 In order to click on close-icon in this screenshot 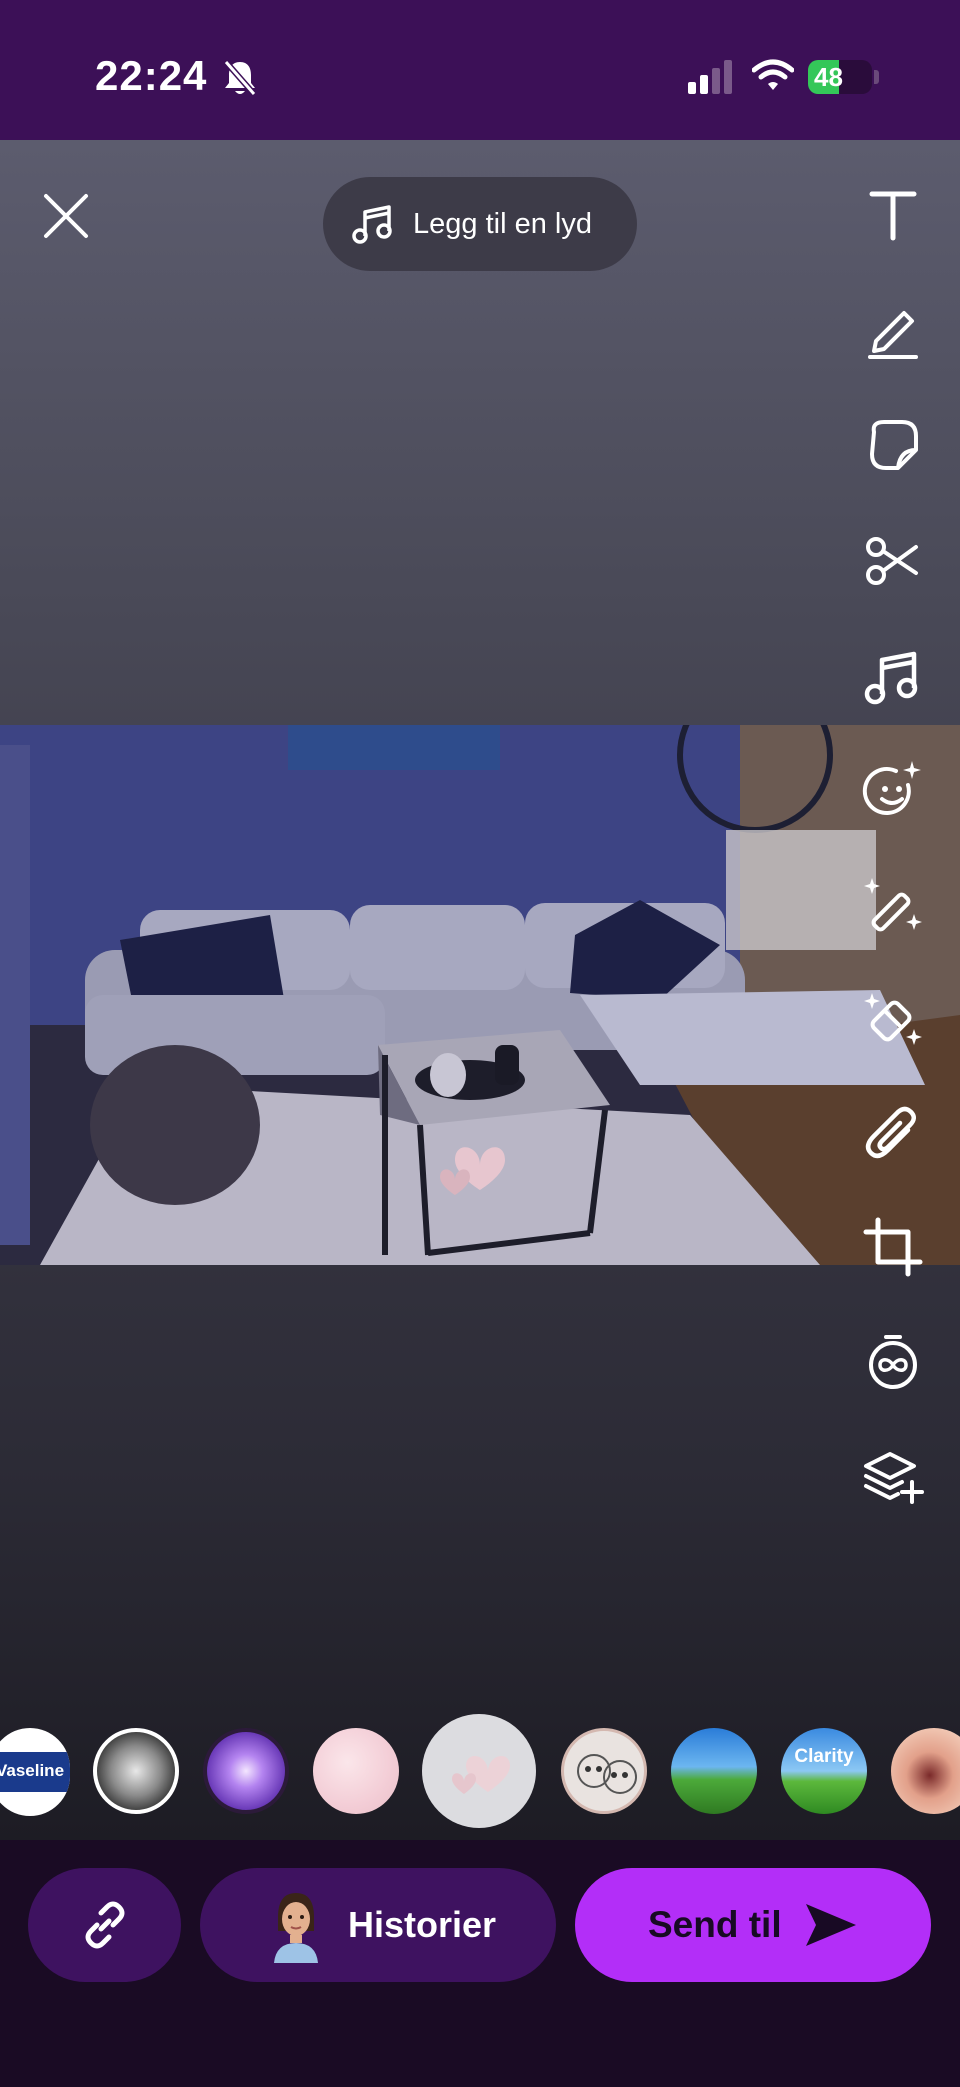, I will do `click(66, 216)`.